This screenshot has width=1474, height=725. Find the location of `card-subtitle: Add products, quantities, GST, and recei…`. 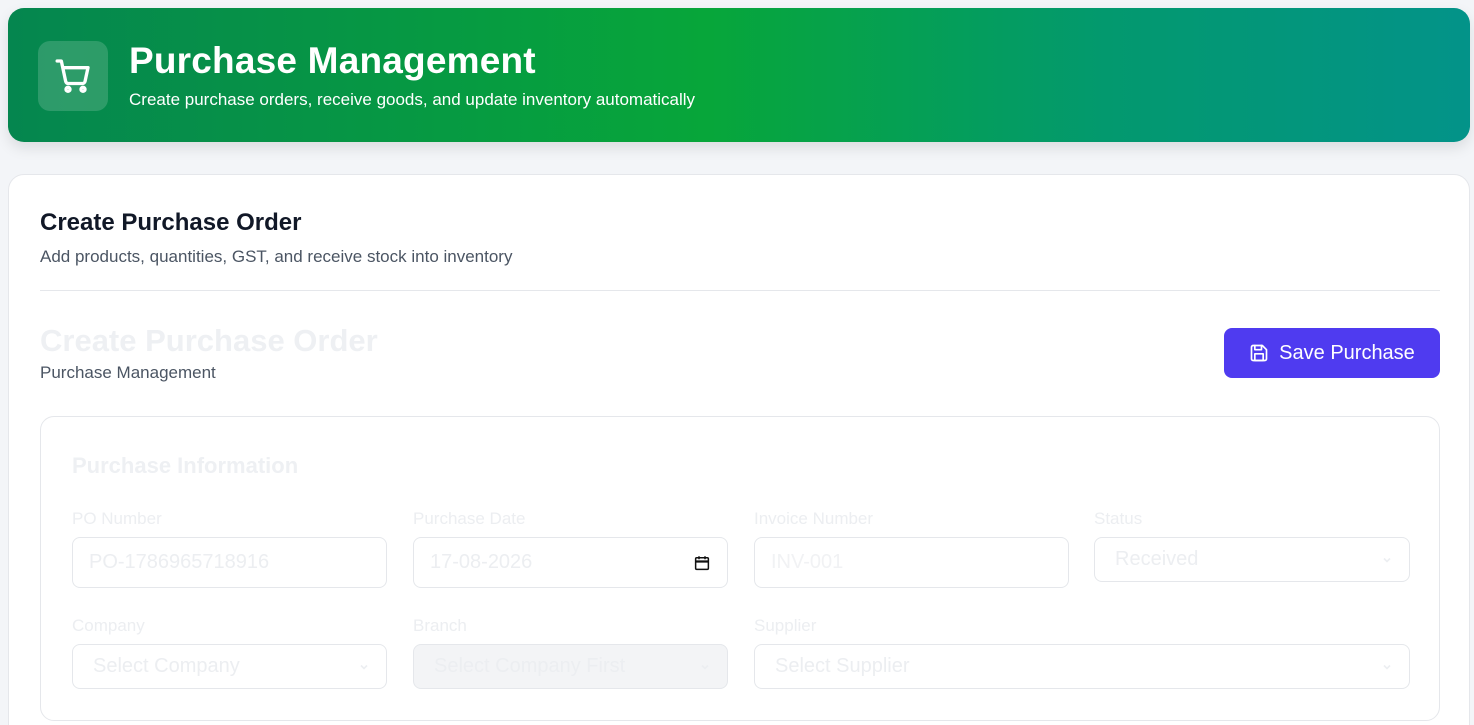

card-subtitle: Add products, quantities, GST, and recei… is located at coordinates (276, 256).